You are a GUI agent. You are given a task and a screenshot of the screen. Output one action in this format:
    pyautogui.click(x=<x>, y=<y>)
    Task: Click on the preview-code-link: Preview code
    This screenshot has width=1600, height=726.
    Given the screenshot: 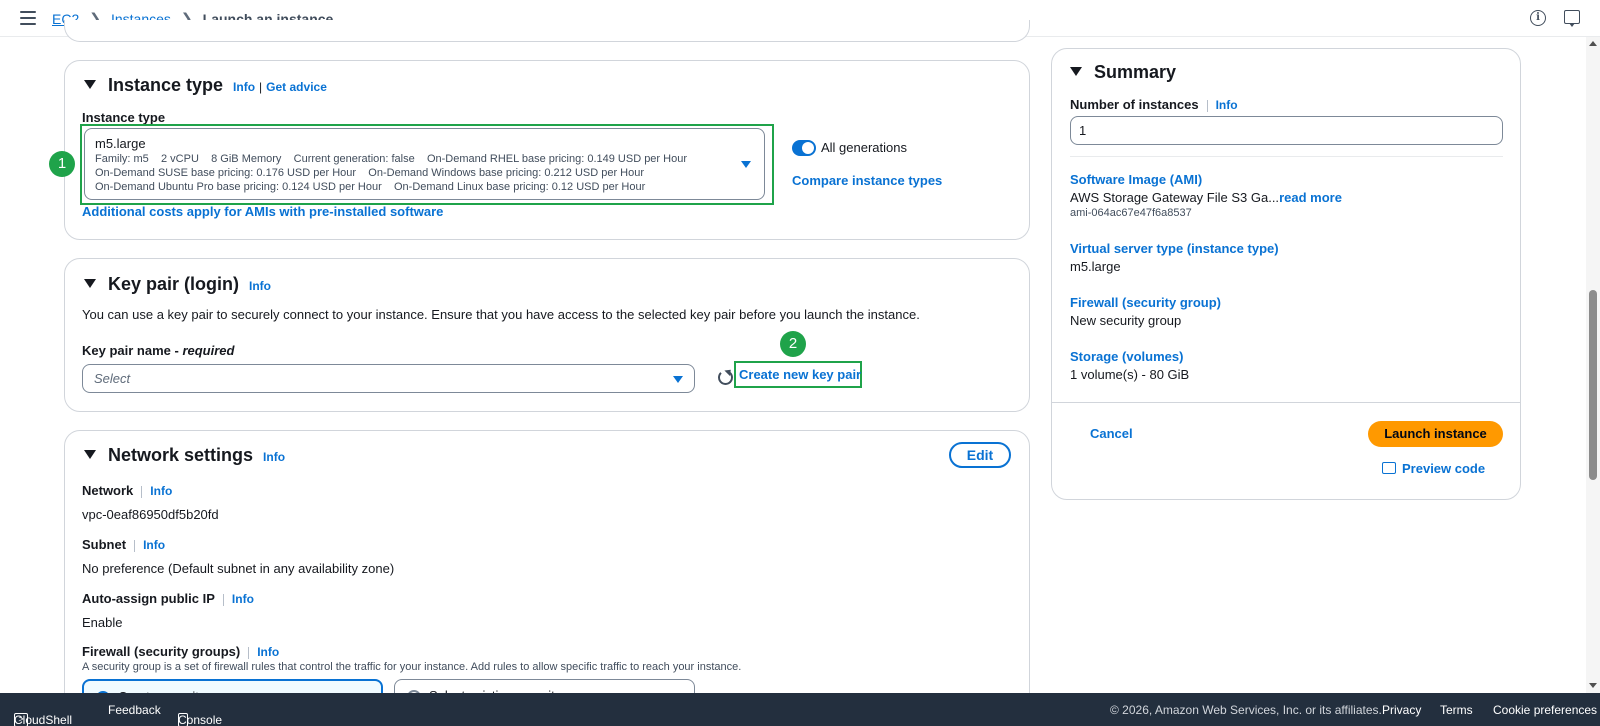 What is the action you would take?
    pyautogui.click(x=1433, y=468)
    